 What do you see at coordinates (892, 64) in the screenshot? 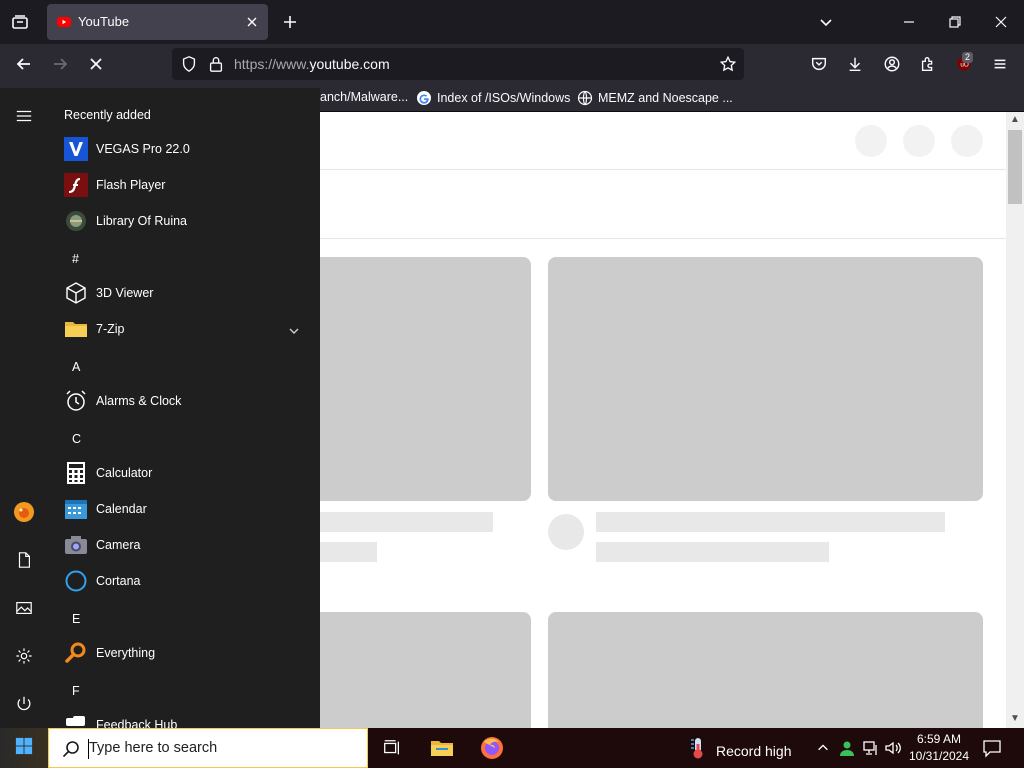
I see `account-icon` at bounding box center [892, 64].